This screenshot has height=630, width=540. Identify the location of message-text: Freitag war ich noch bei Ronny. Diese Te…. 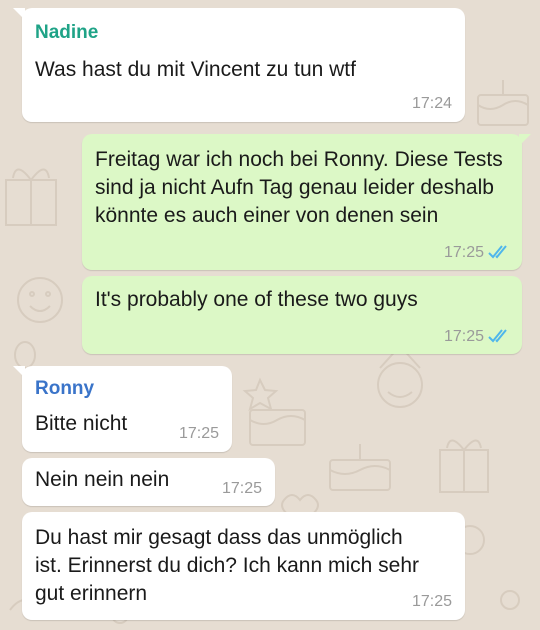
(299, 187).